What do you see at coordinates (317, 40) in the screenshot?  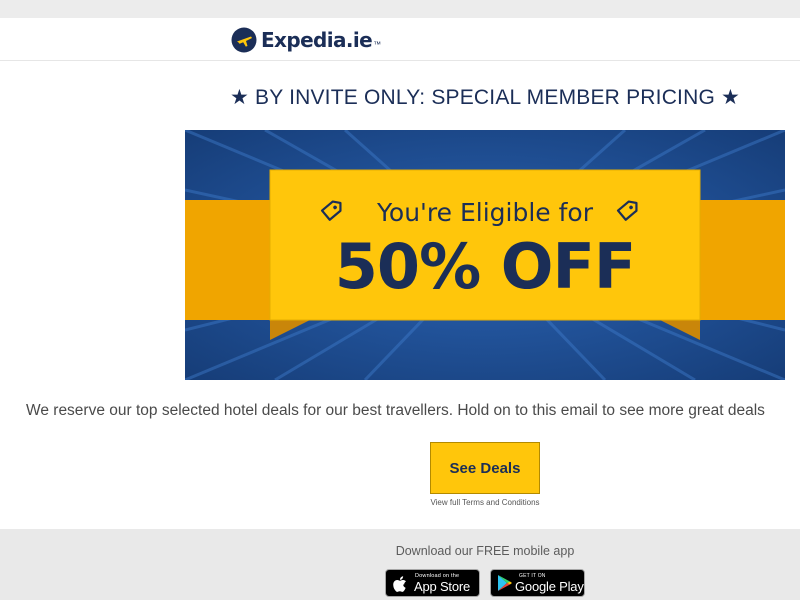 I see `logo-text: Expedia.ie` at bounding box center [317, 40].